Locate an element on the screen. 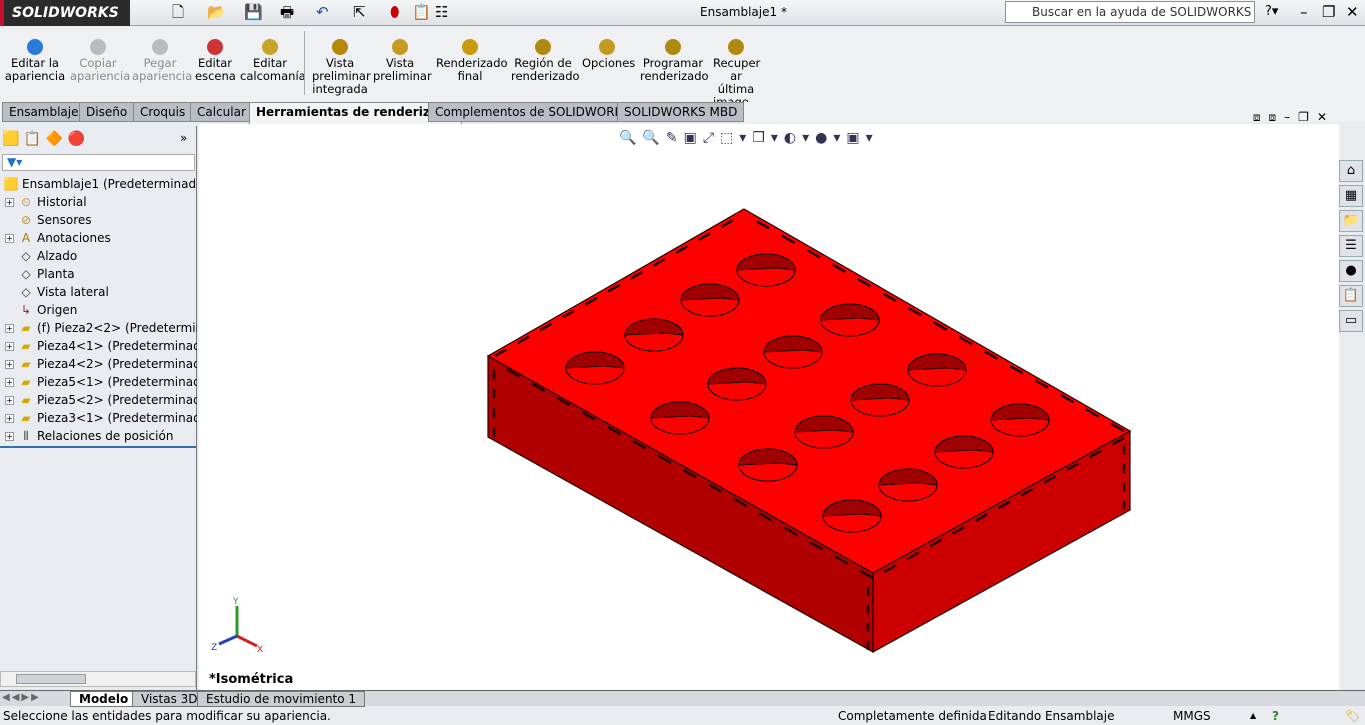  tab-6: Complementos de SOLIDWORKS is located at coordinates (533, 112).